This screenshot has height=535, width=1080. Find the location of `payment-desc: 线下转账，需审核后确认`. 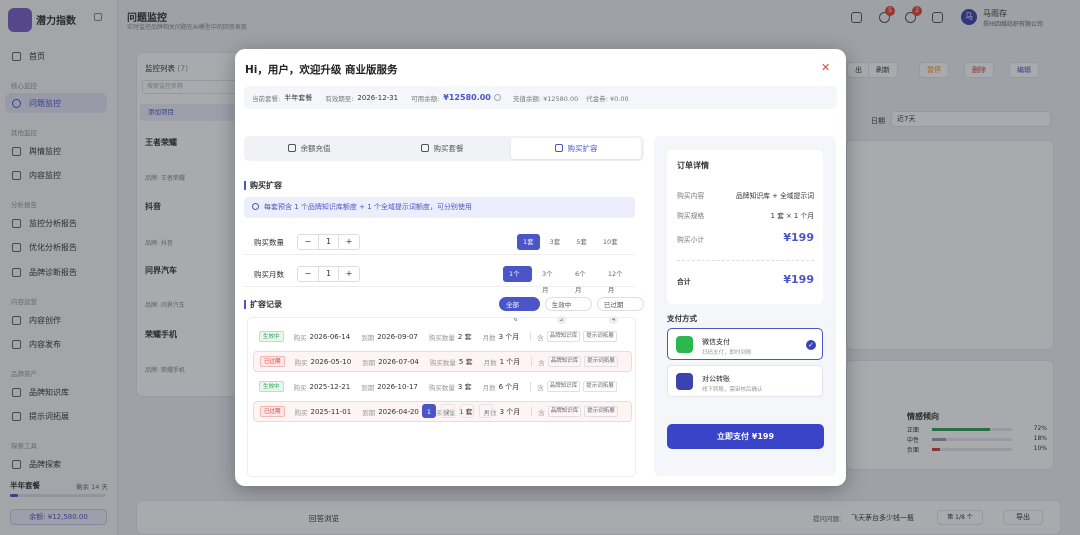

payment-desc: 线下转账，需审核后确认 is located at coordinates (732, 390).